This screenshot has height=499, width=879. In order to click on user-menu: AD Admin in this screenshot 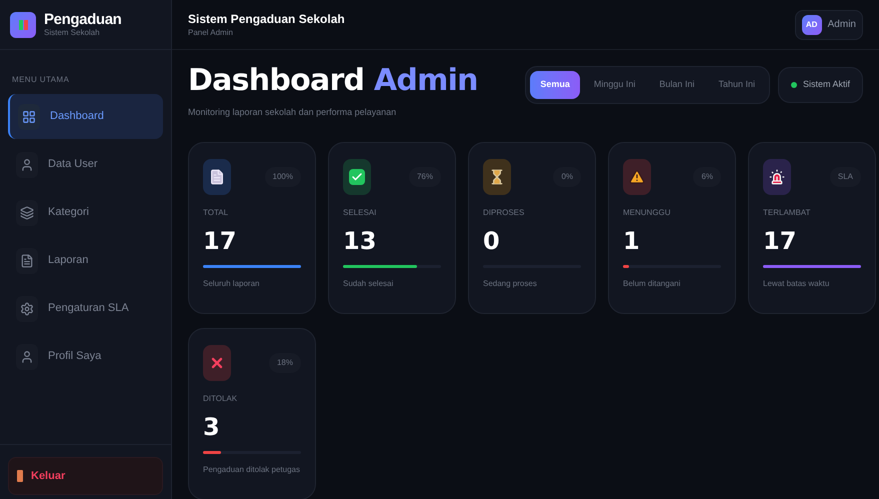, I will do `click(828, 25)`.